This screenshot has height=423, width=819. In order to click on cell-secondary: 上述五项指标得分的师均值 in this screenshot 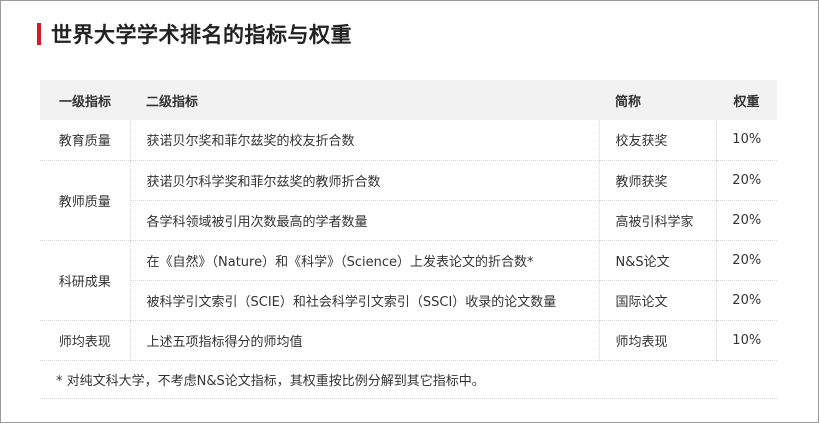, I will do `click(365, 340)`.